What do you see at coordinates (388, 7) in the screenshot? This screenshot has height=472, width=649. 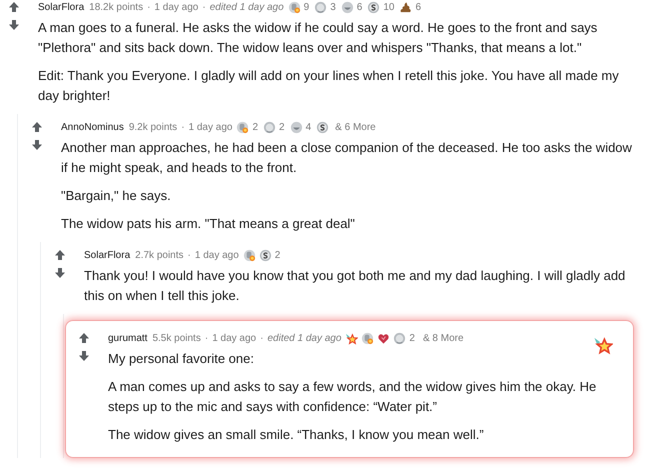 I see `award-count: 10` at bounding box center [388, 7].